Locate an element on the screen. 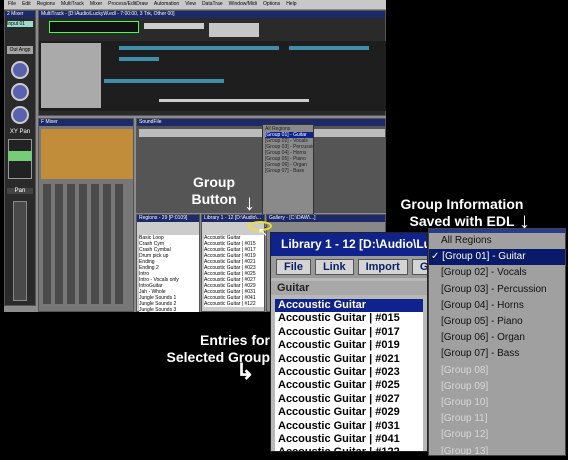  library-entry: Accoustic Guitar | #027 is located at coordinates (349, 399).